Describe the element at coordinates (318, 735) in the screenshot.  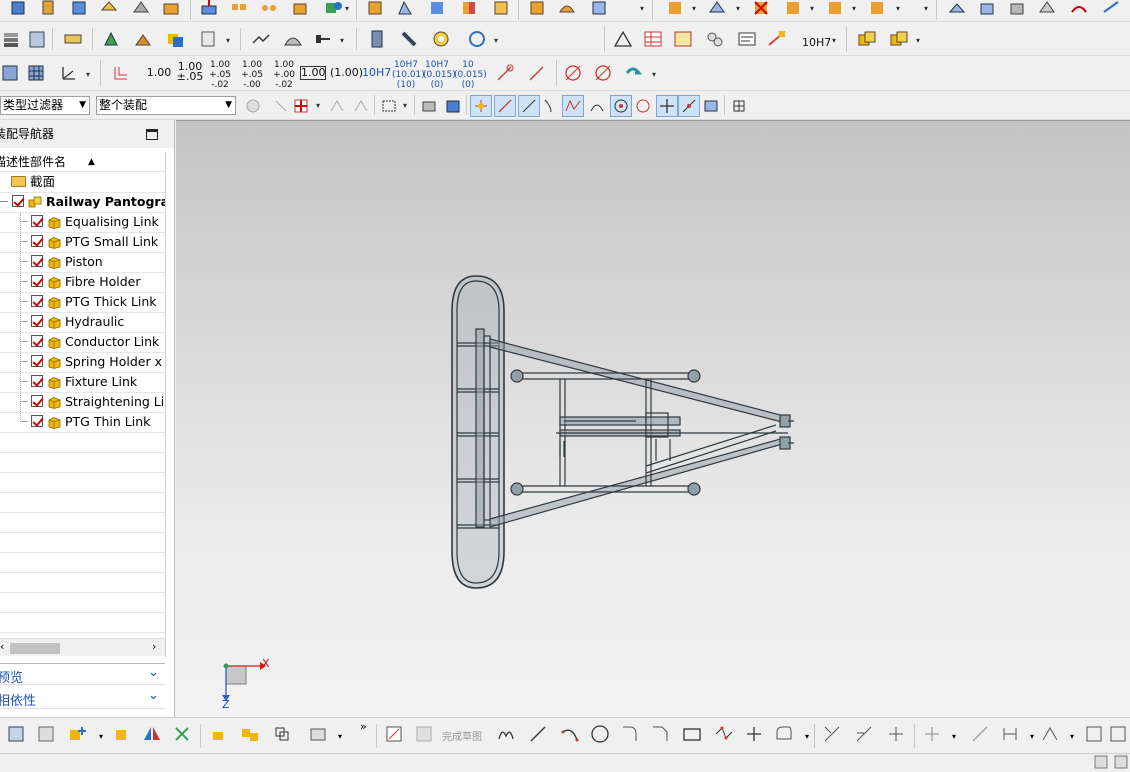
I see `part-icon` at that location.